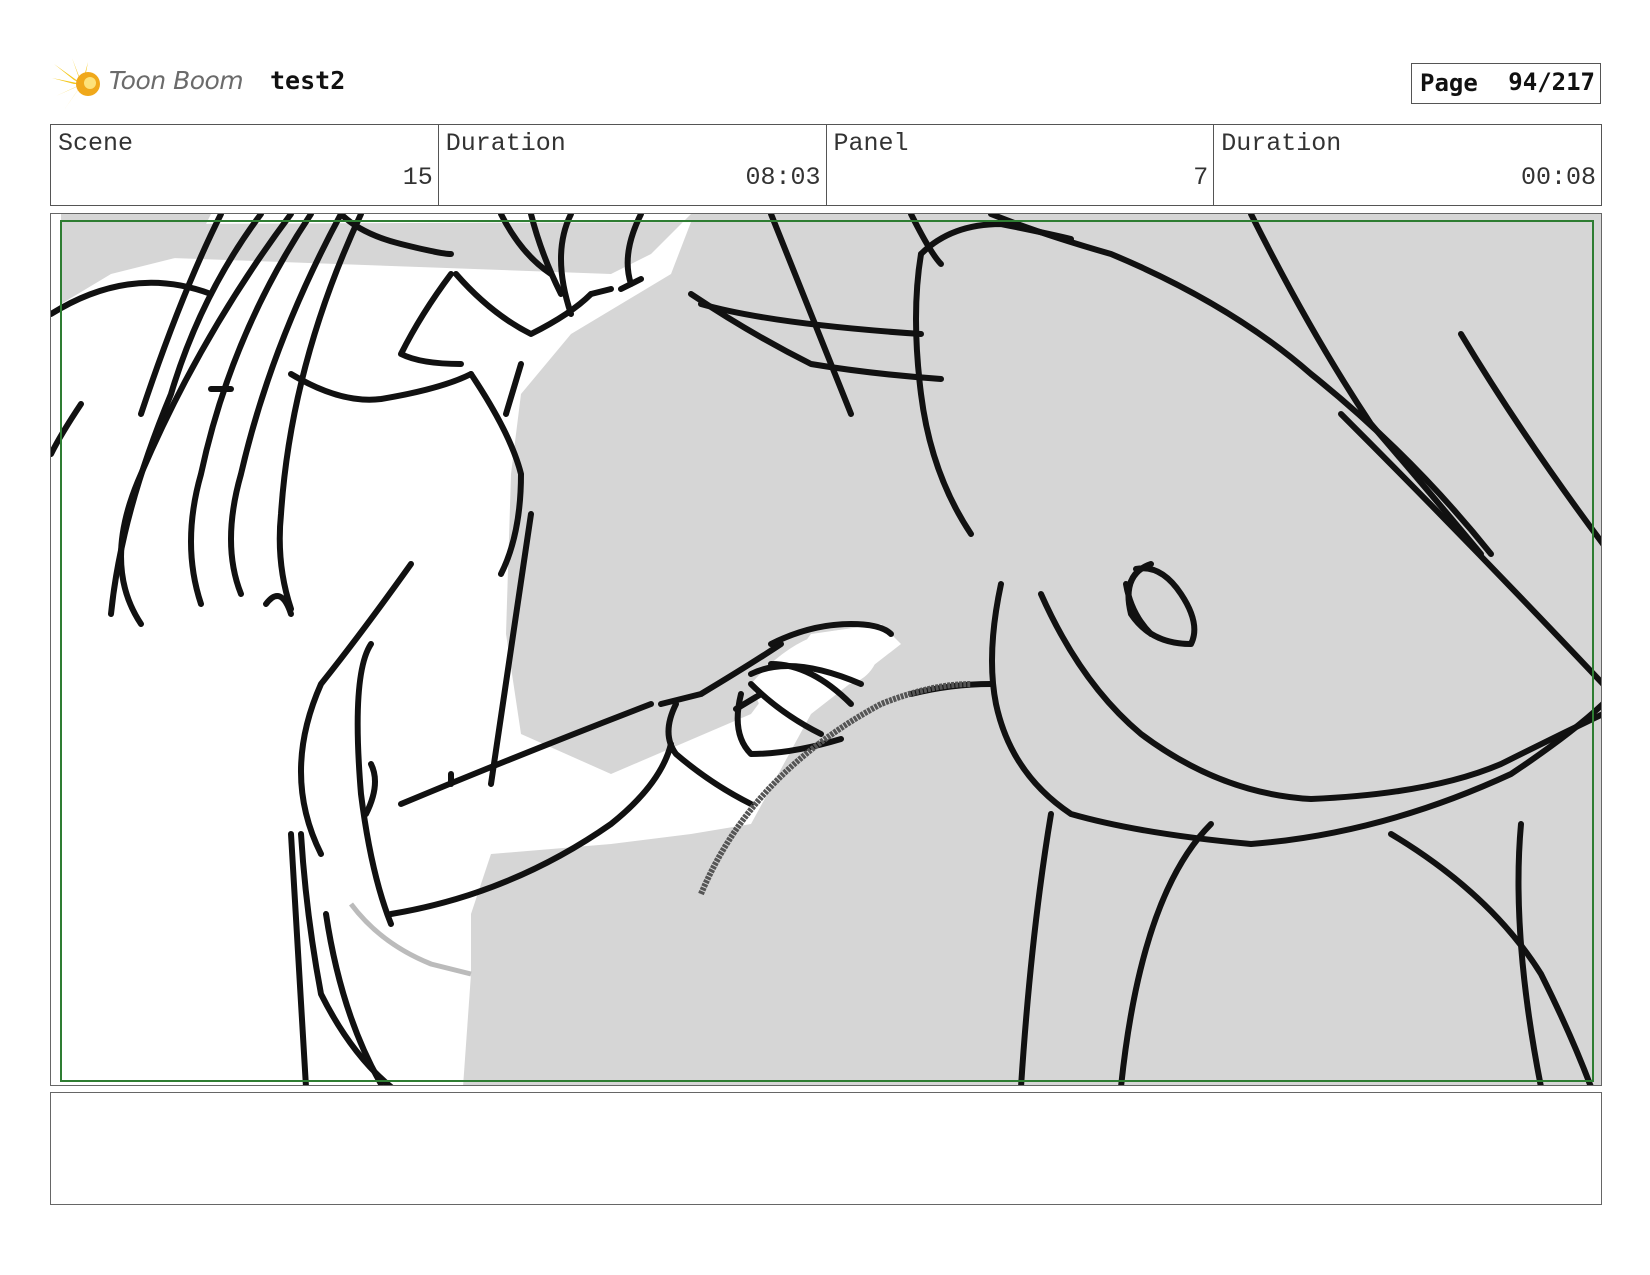 The width and height of the screenshot is (1650, 1275). Describe the element at coordinates (505, 143) in the screenshot. I see `scene-duration-label: Duration` at that location.